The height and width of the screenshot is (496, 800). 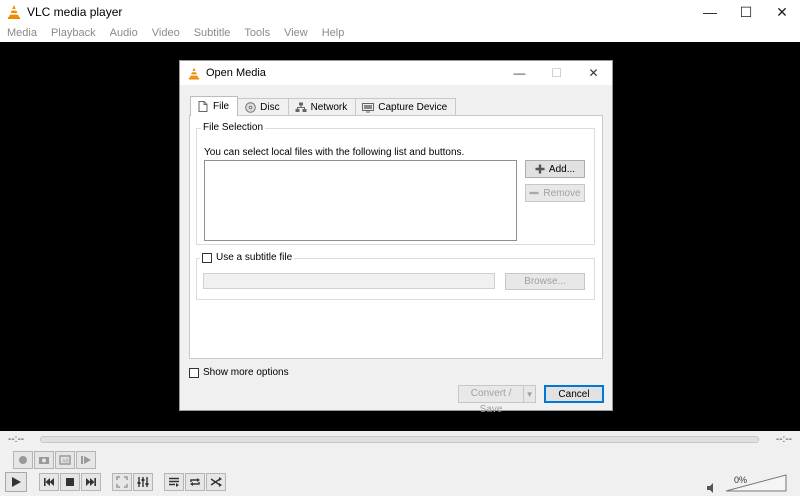 I want to click on tab-bar: File Disc Network Capture Device, so click(x=323, y=106).